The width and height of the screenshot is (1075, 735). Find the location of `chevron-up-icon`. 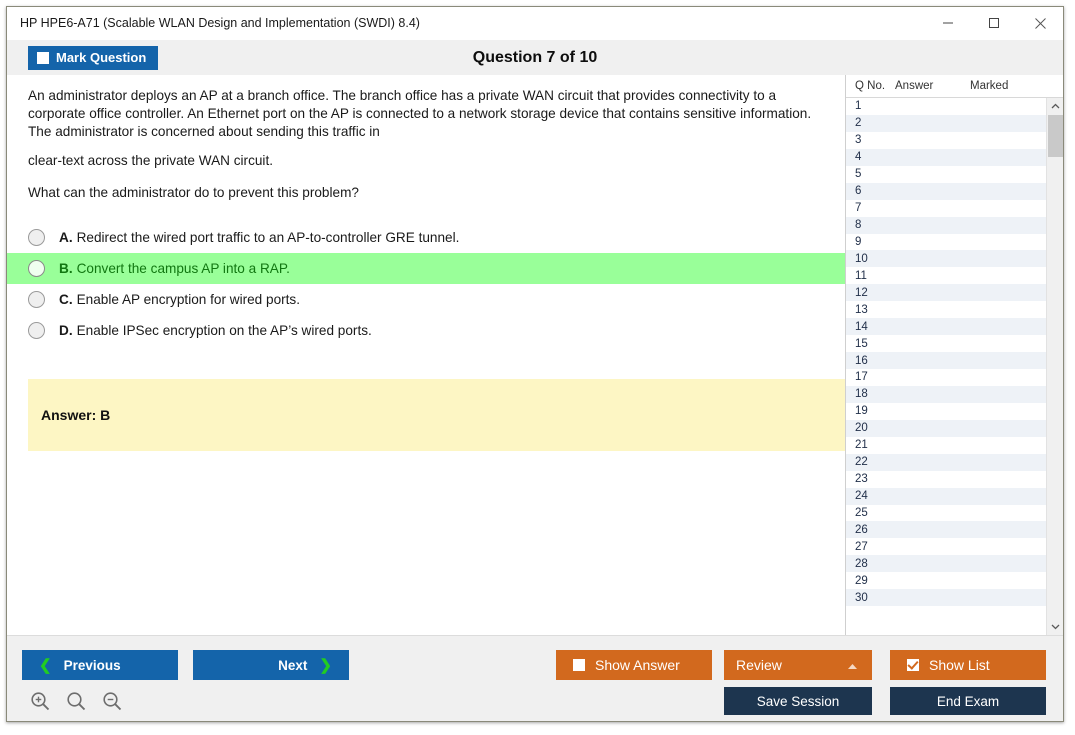

chevron-up-icon is located at coordinates (852, 665).